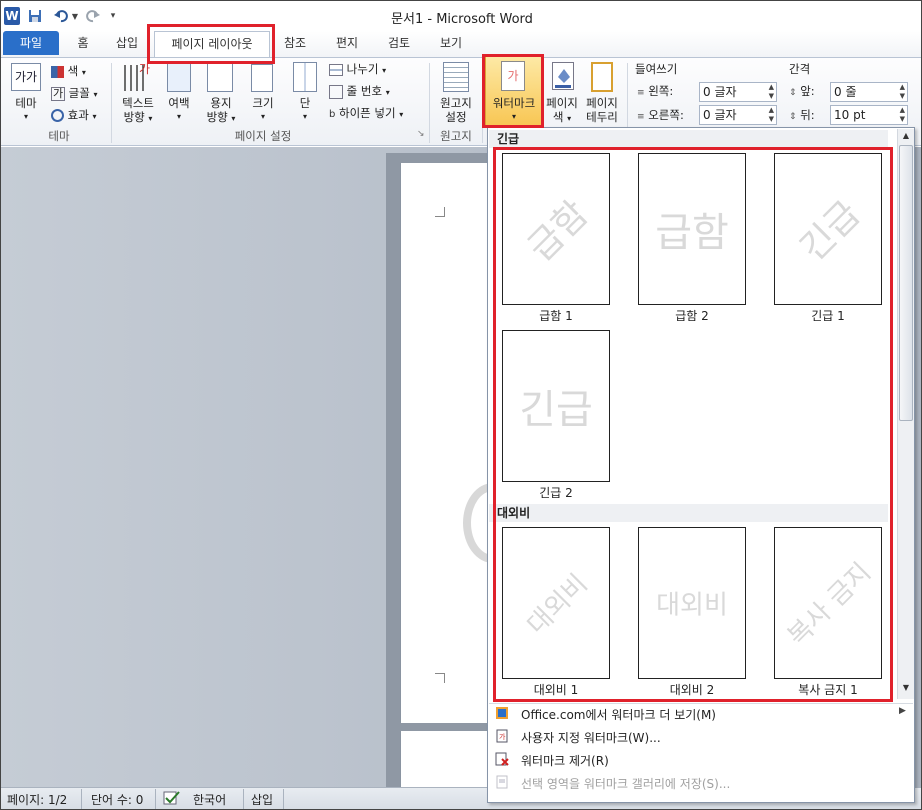 This screenshot has height=810, width=922. I want to click on watermark-preview-text: 대외비, so click(692, 605).